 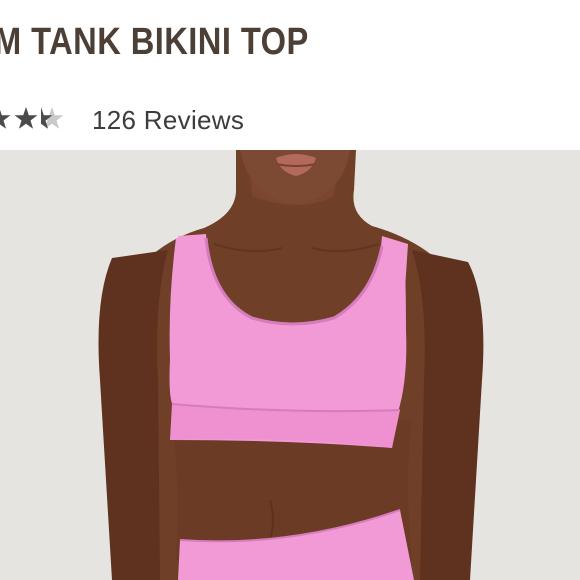 I want to click on product-title: M TANK BIKINI TOP, so click(x=154, y=42).